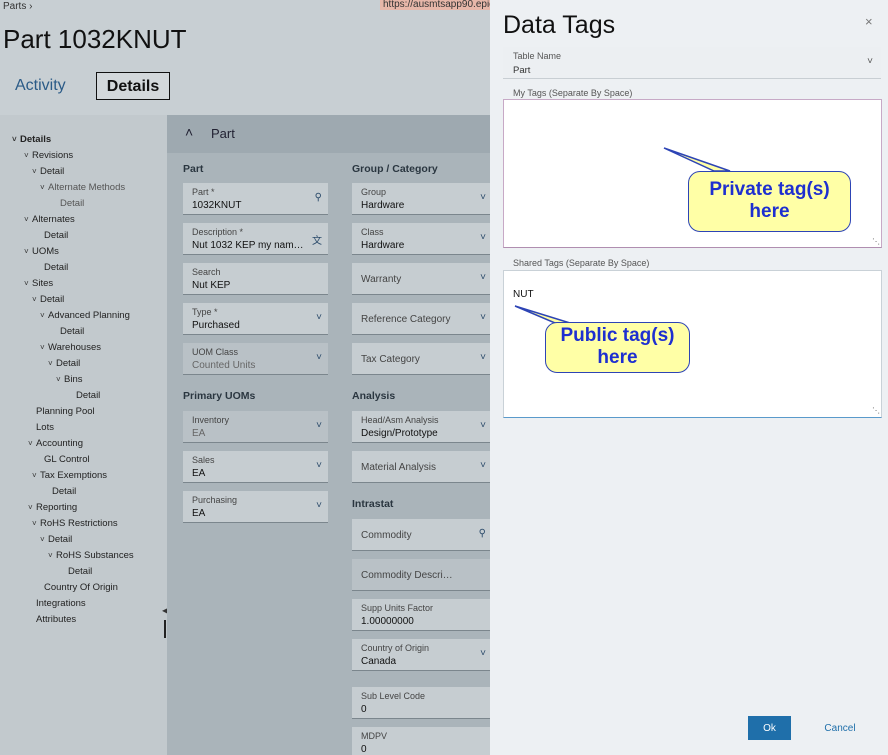 The image size is (888, 755). What do you see at coordinates (49, 219) in the screenshot?
I see `tree-item: ˅ Alternates` at bounding box center [49, 219].